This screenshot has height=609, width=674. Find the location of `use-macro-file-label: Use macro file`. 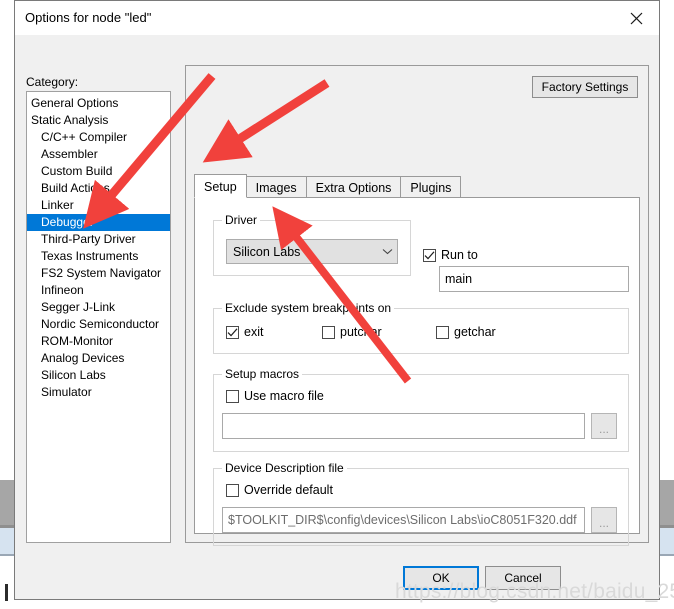

use-macro-file-label: Use macro file is located at coordinates (284, 396).